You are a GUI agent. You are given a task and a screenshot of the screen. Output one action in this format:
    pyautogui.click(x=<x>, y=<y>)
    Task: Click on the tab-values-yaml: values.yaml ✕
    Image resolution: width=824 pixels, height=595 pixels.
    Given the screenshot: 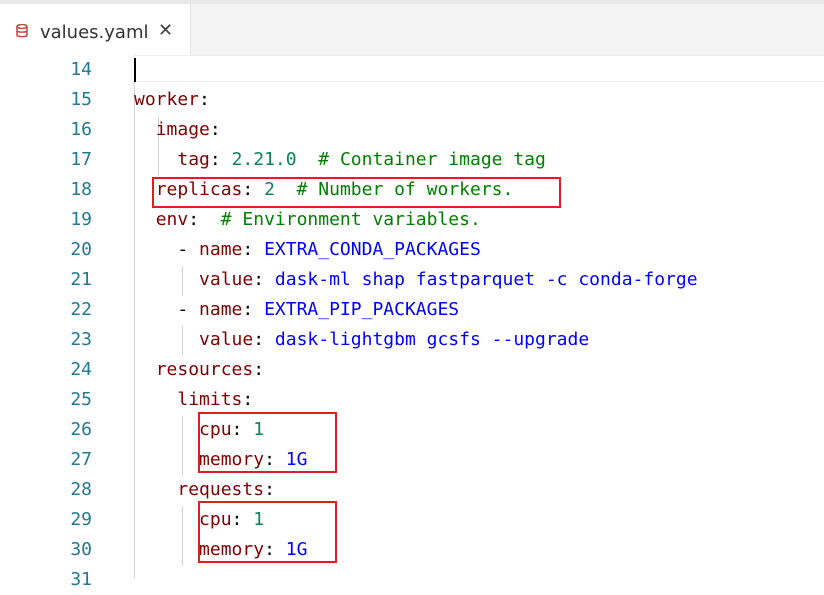 What is the action you would take?
    pyautogui.click(x=95, y=30)
    